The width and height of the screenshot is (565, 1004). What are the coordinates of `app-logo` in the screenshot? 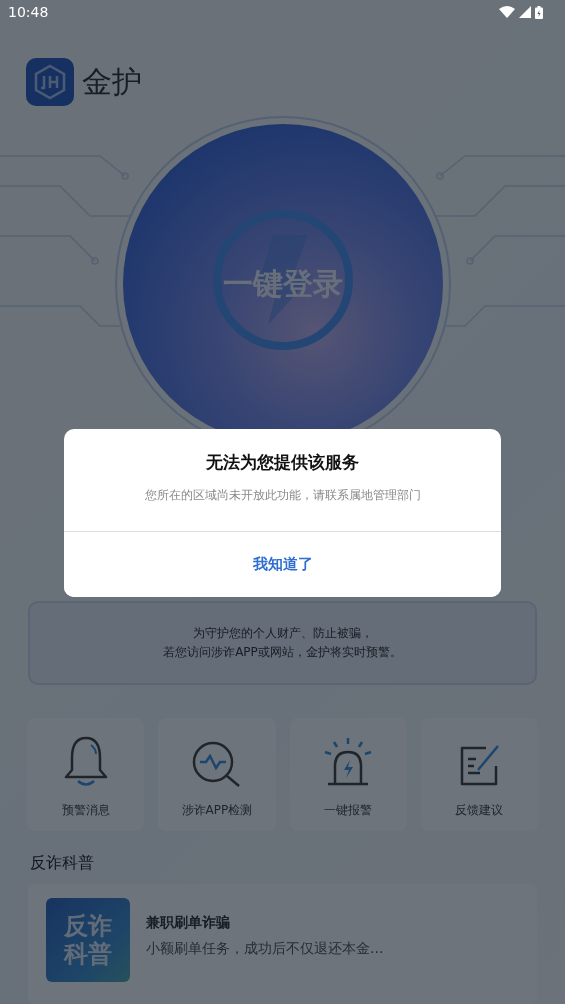 It's located at (50, 82).